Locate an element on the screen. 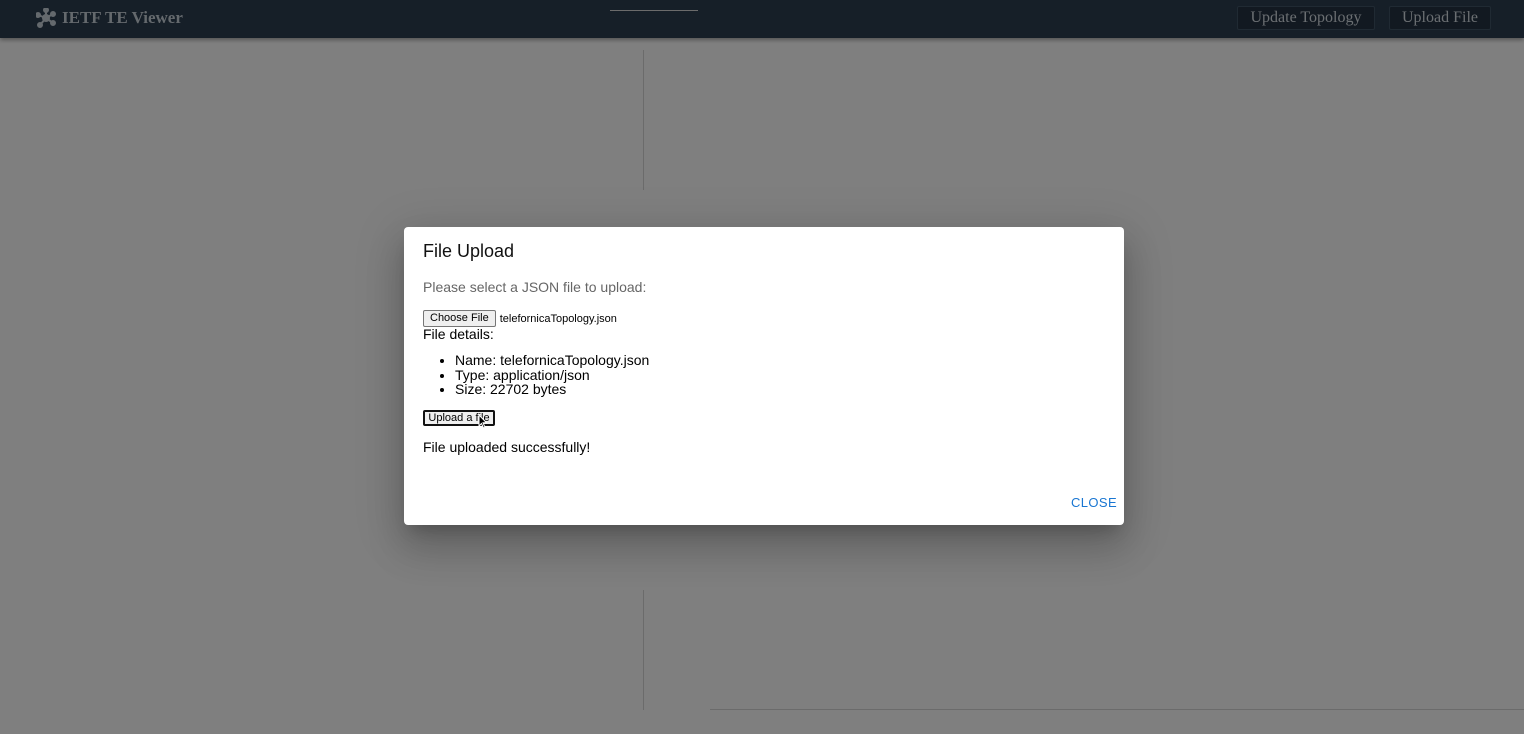  file-detail-size: Size: 22702 bytes is located at coordinates (552, 389).